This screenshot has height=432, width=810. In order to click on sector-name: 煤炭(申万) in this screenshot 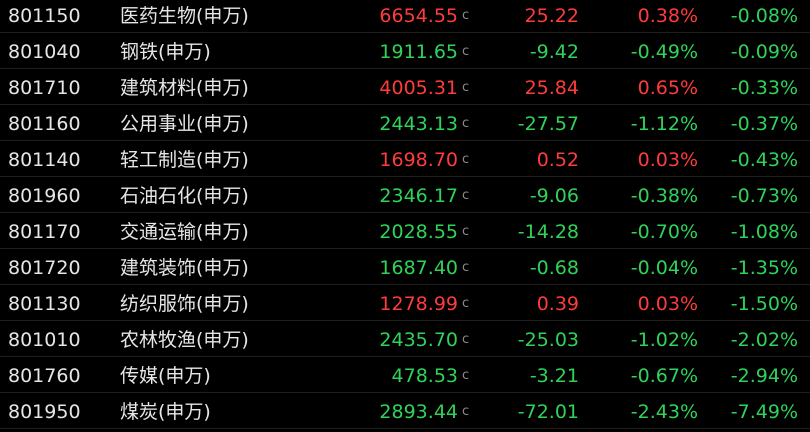, I will do `click(165, 412)`.